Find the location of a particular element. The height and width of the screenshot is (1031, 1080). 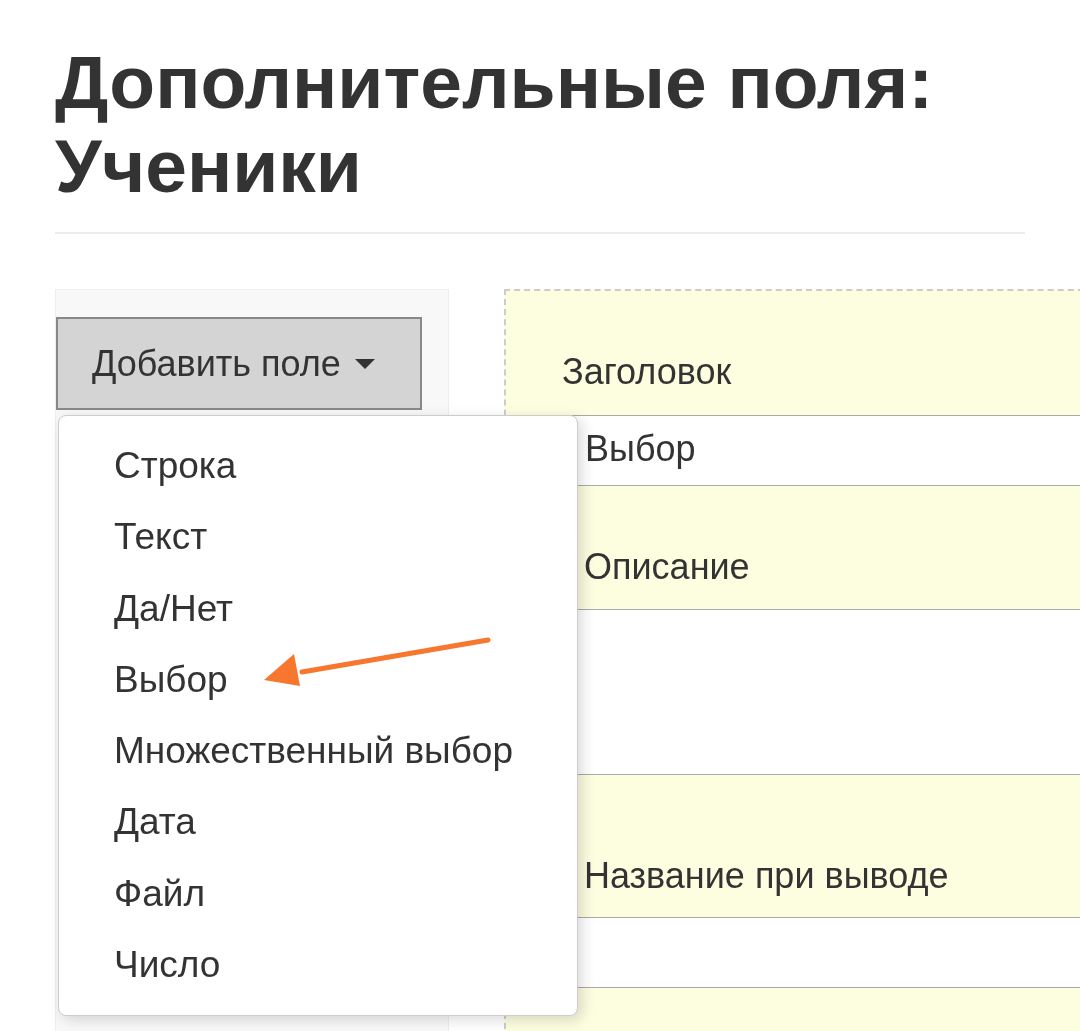

menu-item: Дата is located at coordinates (318, 836).